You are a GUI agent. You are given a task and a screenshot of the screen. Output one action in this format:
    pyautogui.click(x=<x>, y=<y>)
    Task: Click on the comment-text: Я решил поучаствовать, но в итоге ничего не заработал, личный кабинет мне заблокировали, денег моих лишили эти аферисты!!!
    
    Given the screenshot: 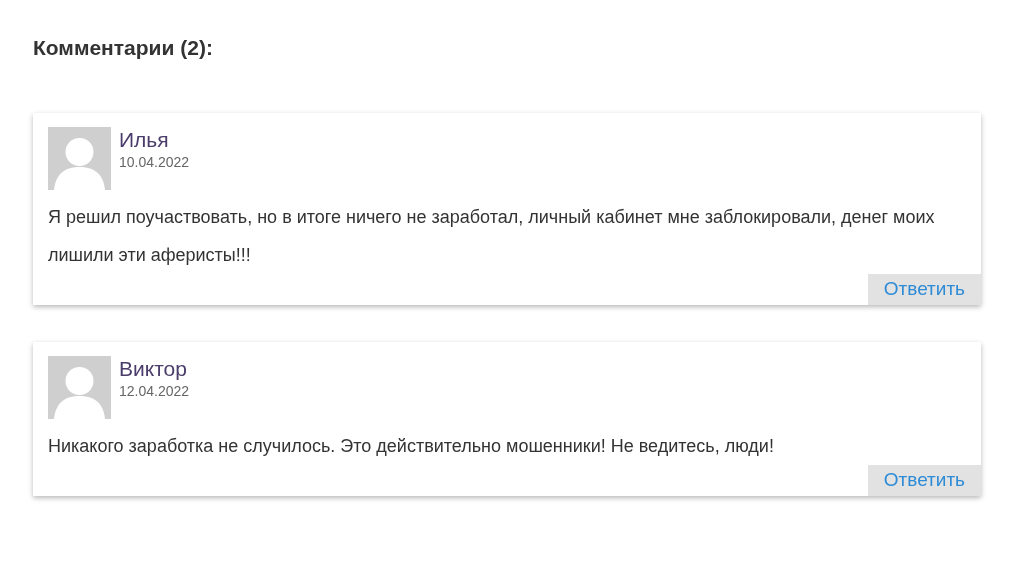 What is the action you would take?
    pyautogui.click(x=492, y=236)
    